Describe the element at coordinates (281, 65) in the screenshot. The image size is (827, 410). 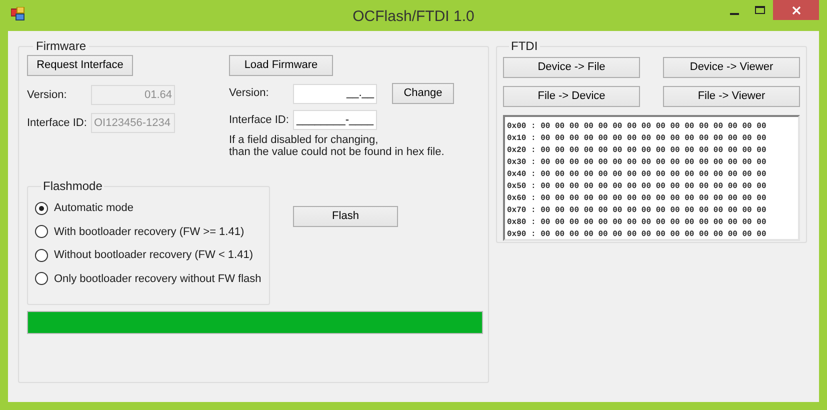
I see `load-firmware-button: Load Firmware` at that location.